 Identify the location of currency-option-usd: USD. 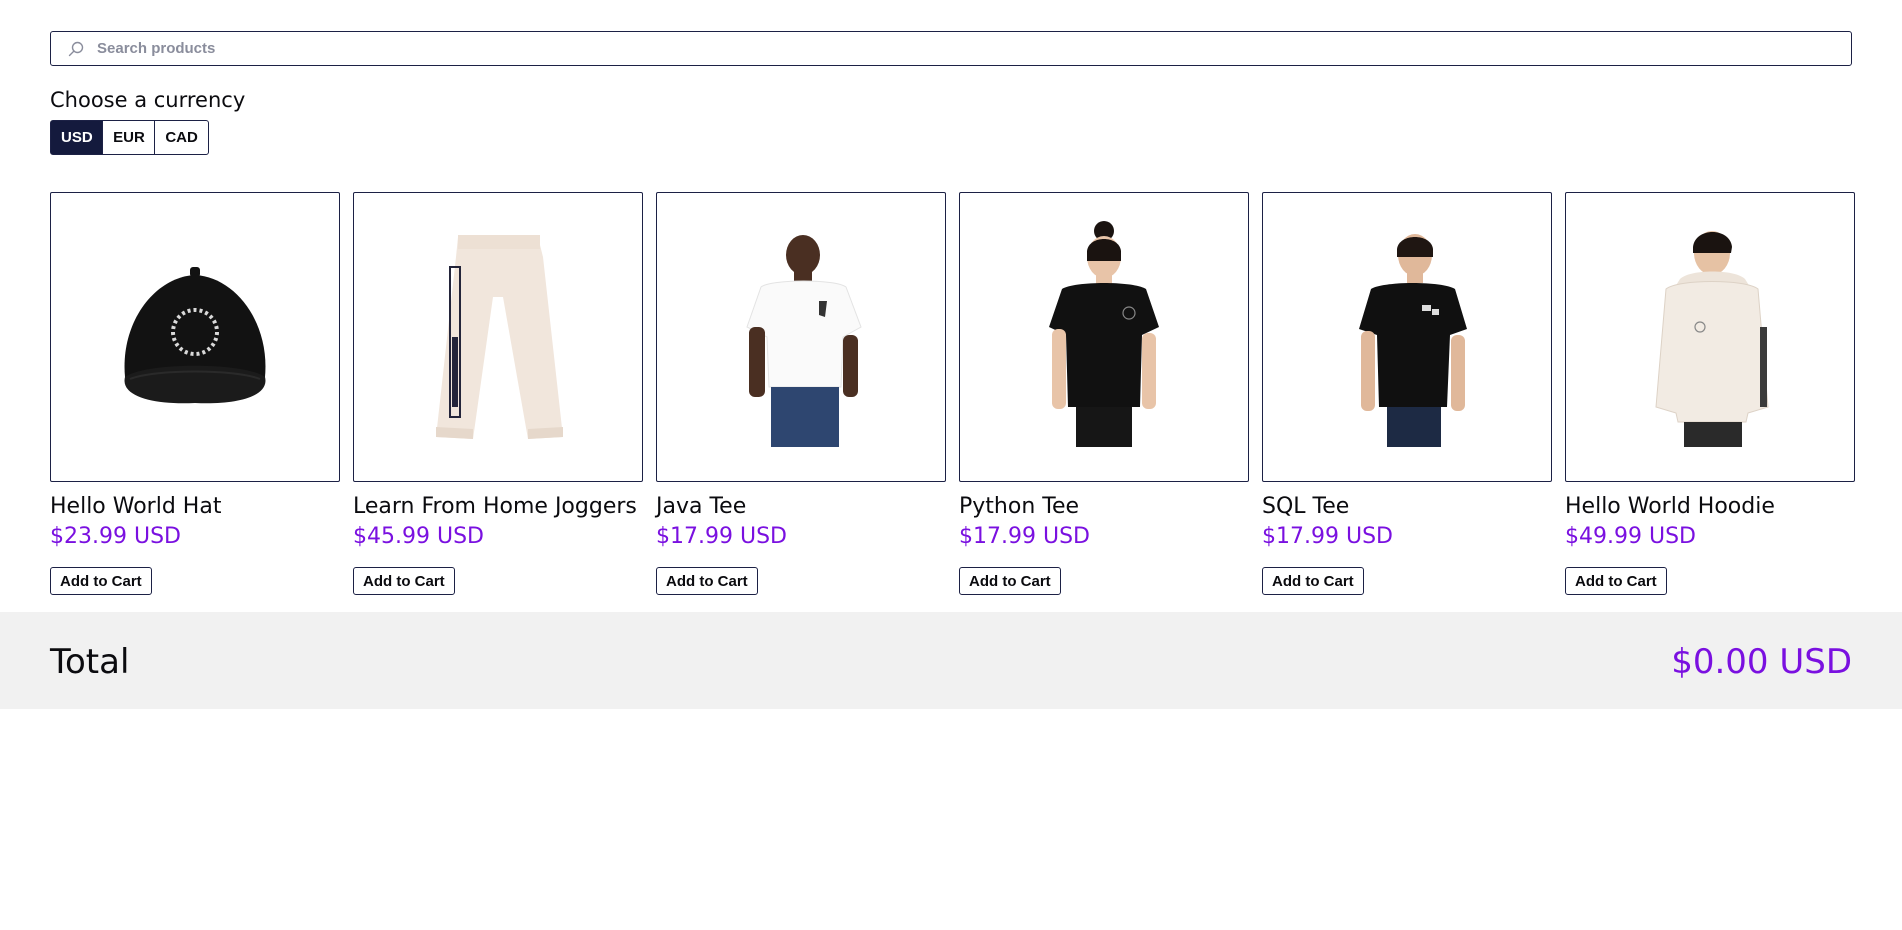
(77, 137).